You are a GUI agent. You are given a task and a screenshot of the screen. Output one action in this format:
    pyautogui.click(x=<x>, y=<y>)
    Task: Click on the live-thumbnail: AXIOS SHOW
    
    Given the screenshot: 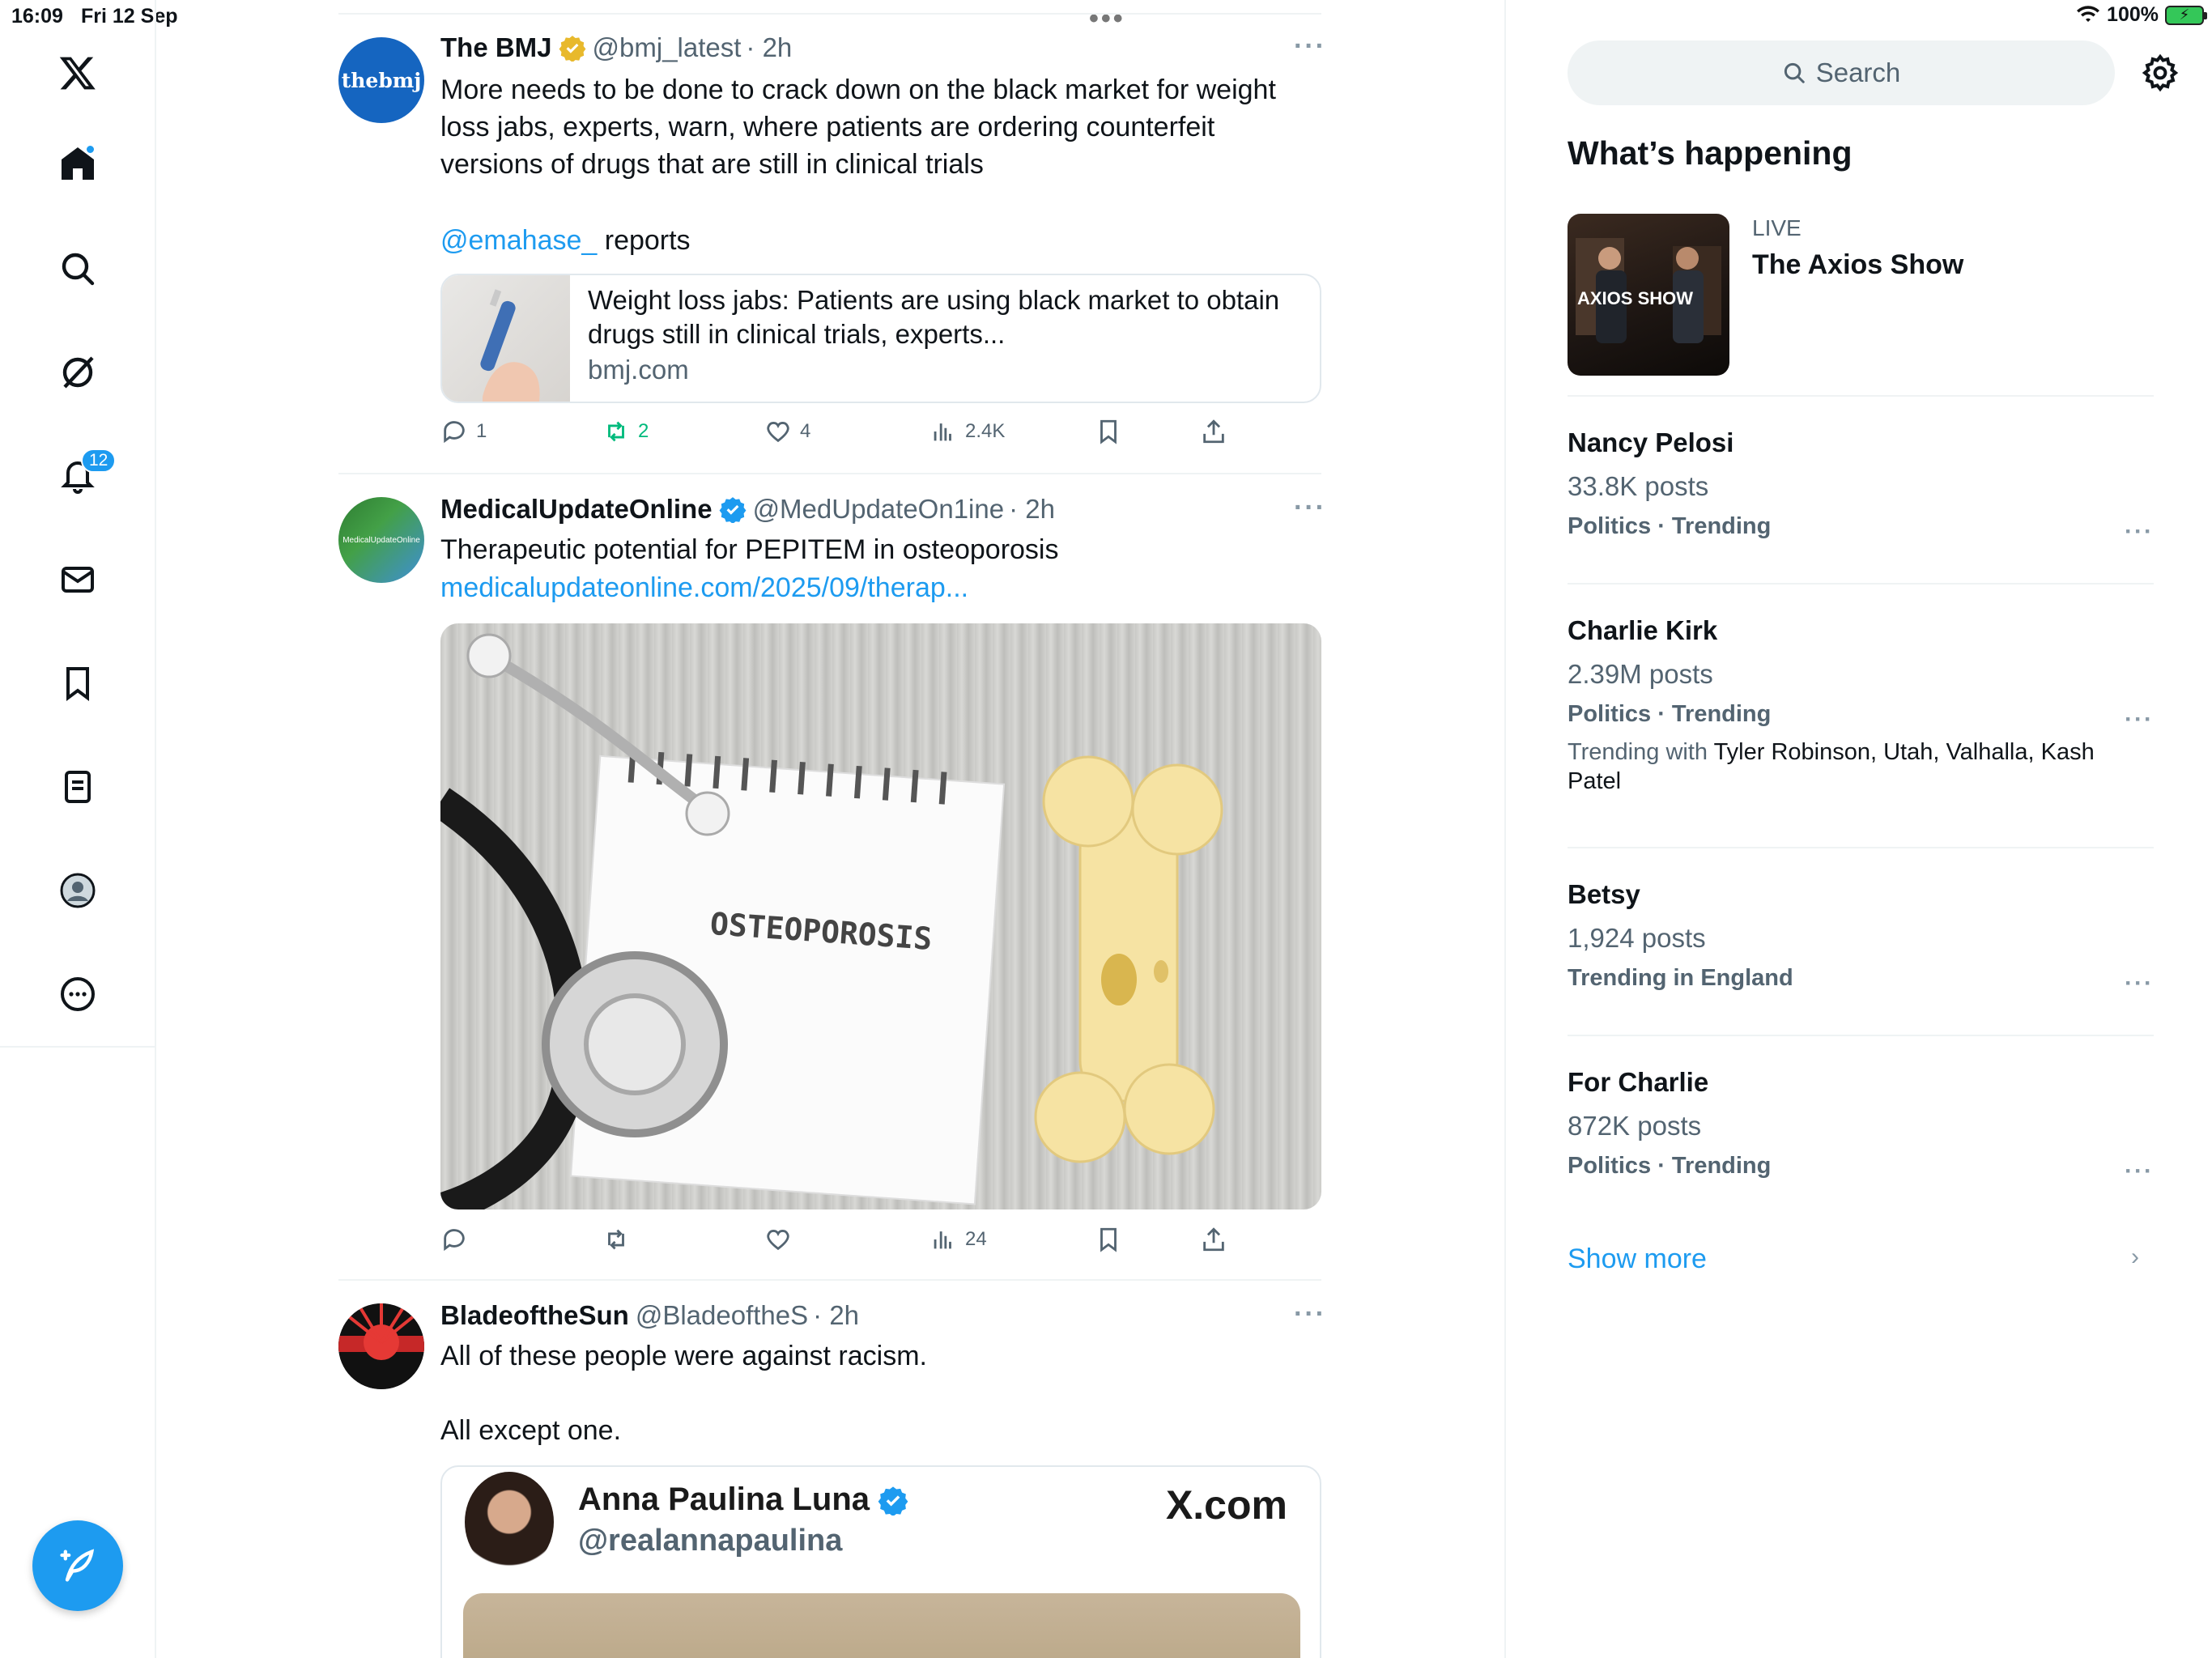 What is the action you would take?
    pyautogui.click(x=1649, y=295)
    